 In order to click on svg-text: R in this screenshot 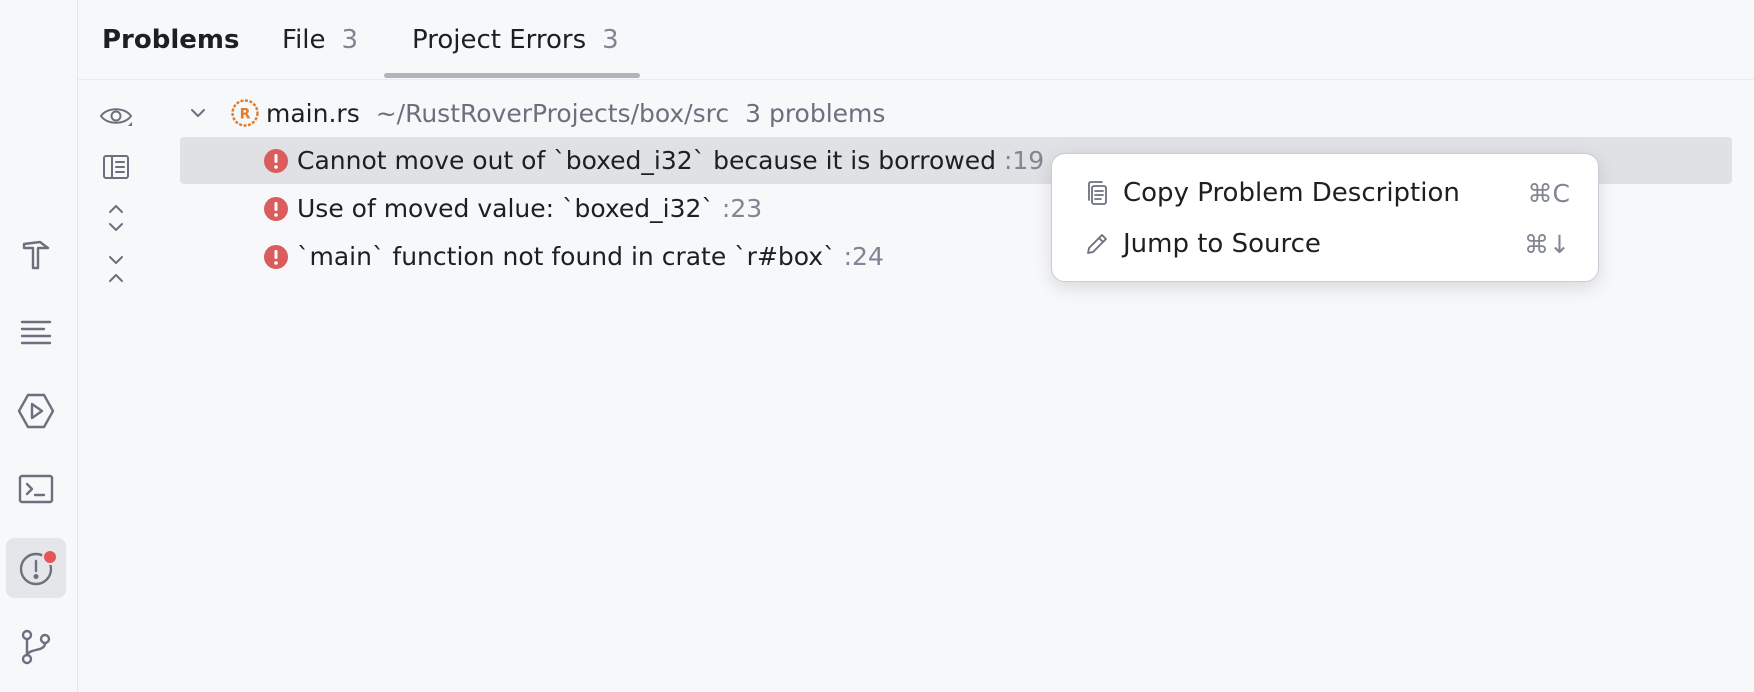, I will do `click(245, 115)`.